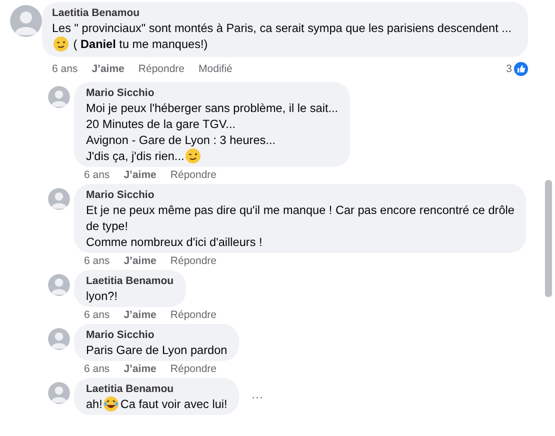  Describe the element at coordinates (107, 226) in the screenshot. I see `comment-text: de type!` at that location.